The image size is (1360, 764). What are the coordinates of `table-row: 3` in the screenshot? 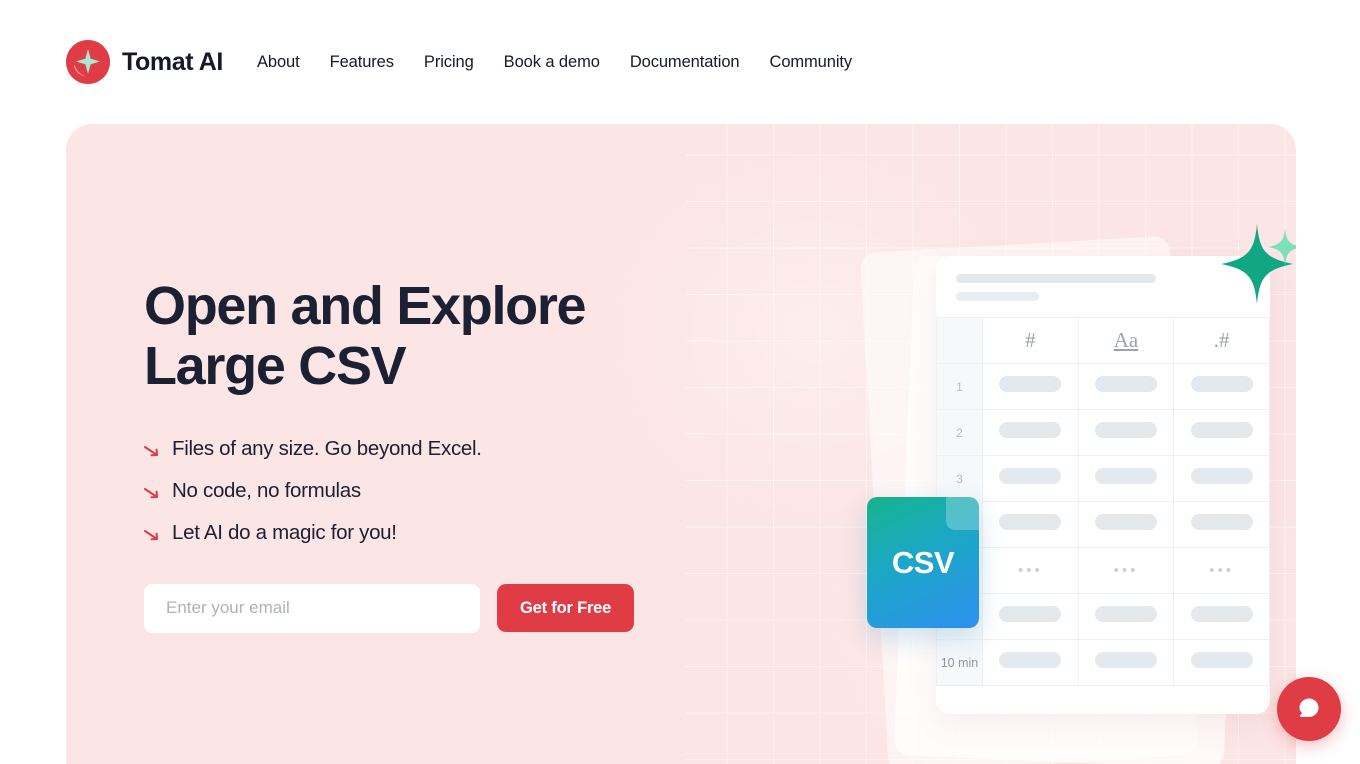 It's located at (1103, 478).